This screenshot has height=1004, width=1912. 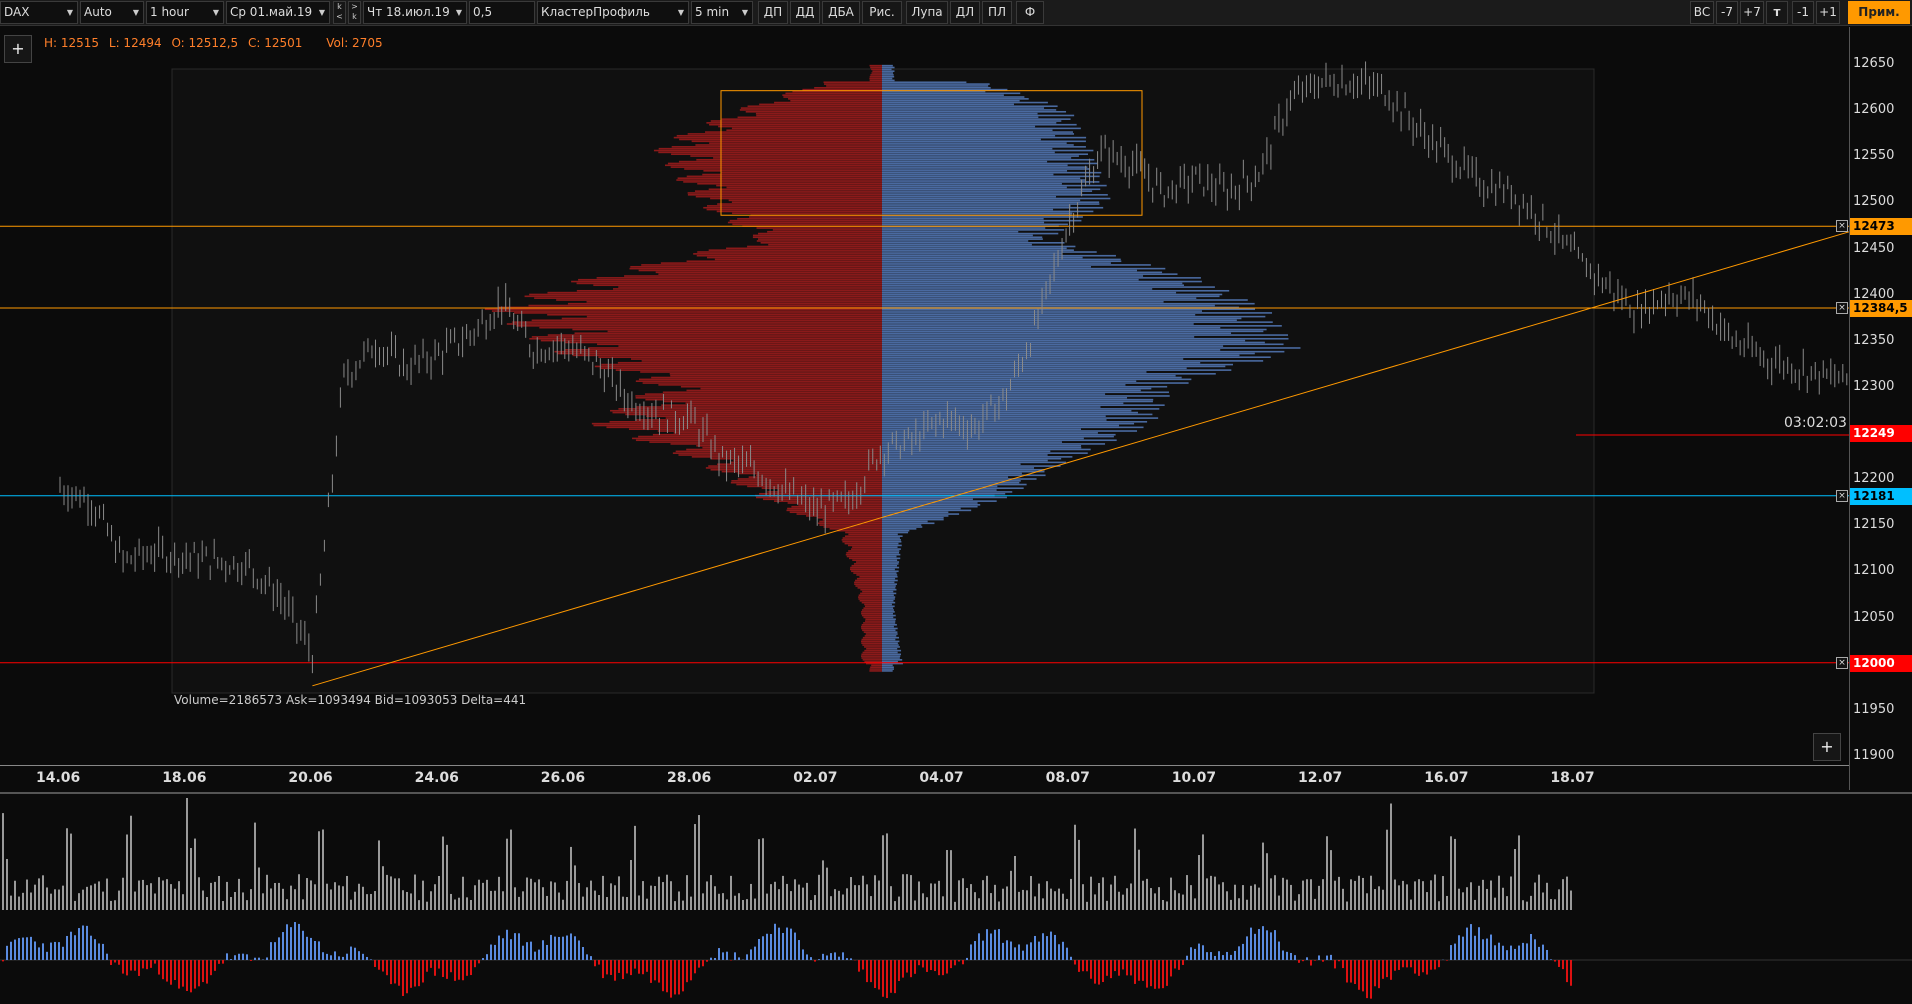 What do you see at coordinates (927, 12) in the screenshot?
I see `magnifier-button: Лупа` at bounding box center [927, 12].